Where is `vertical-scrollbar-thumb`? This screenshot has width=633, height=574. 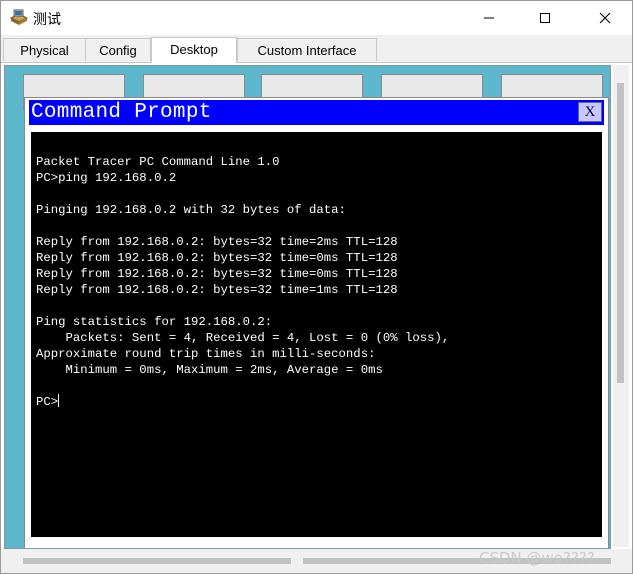
vertical-scrollbar-thumb is located at coordinates (620, 233).